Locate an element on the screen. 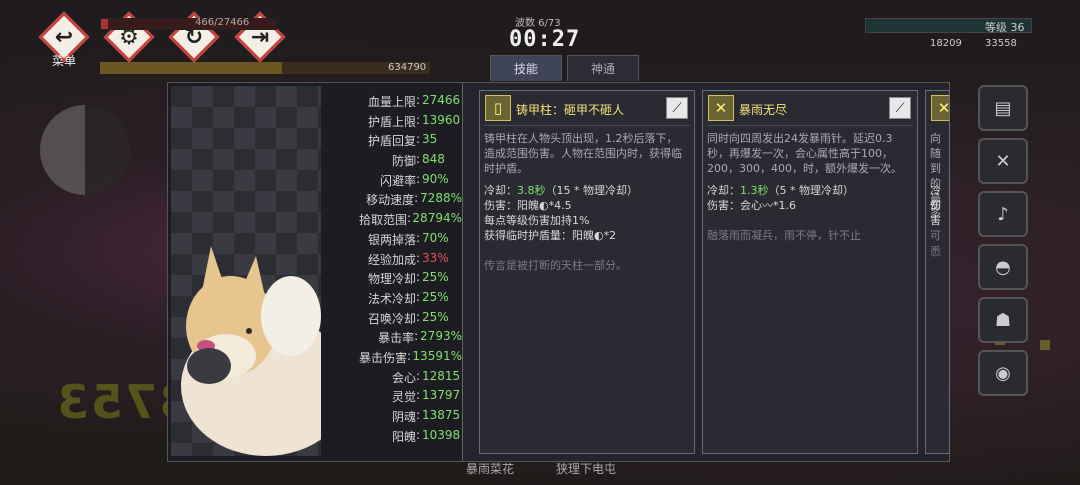  stat-label: 暴击伤害 is located at coordinates (383, 357).